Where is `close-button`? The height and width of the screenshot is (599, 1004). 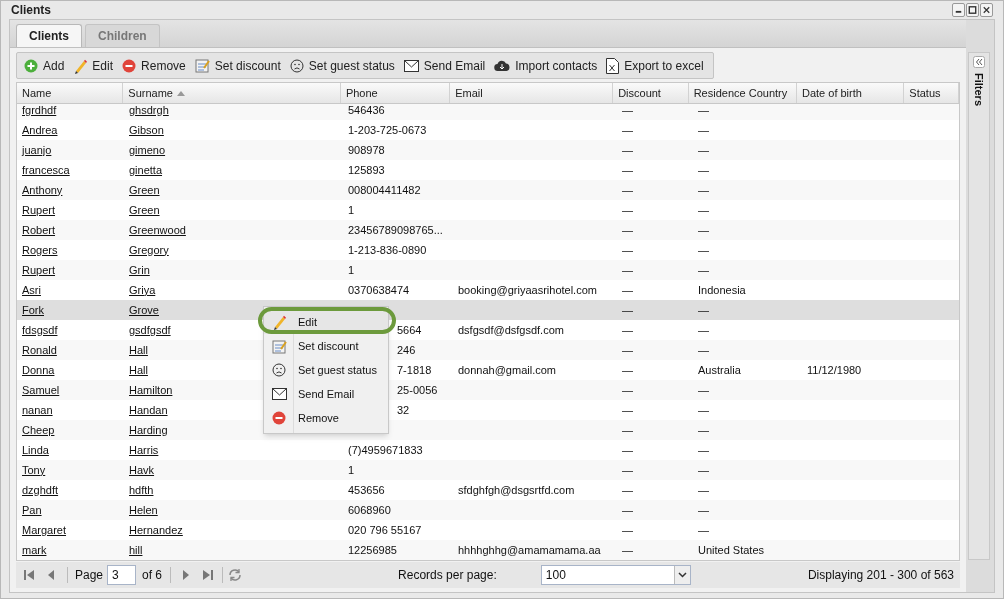 close-button is located at coordinates (986, 10).